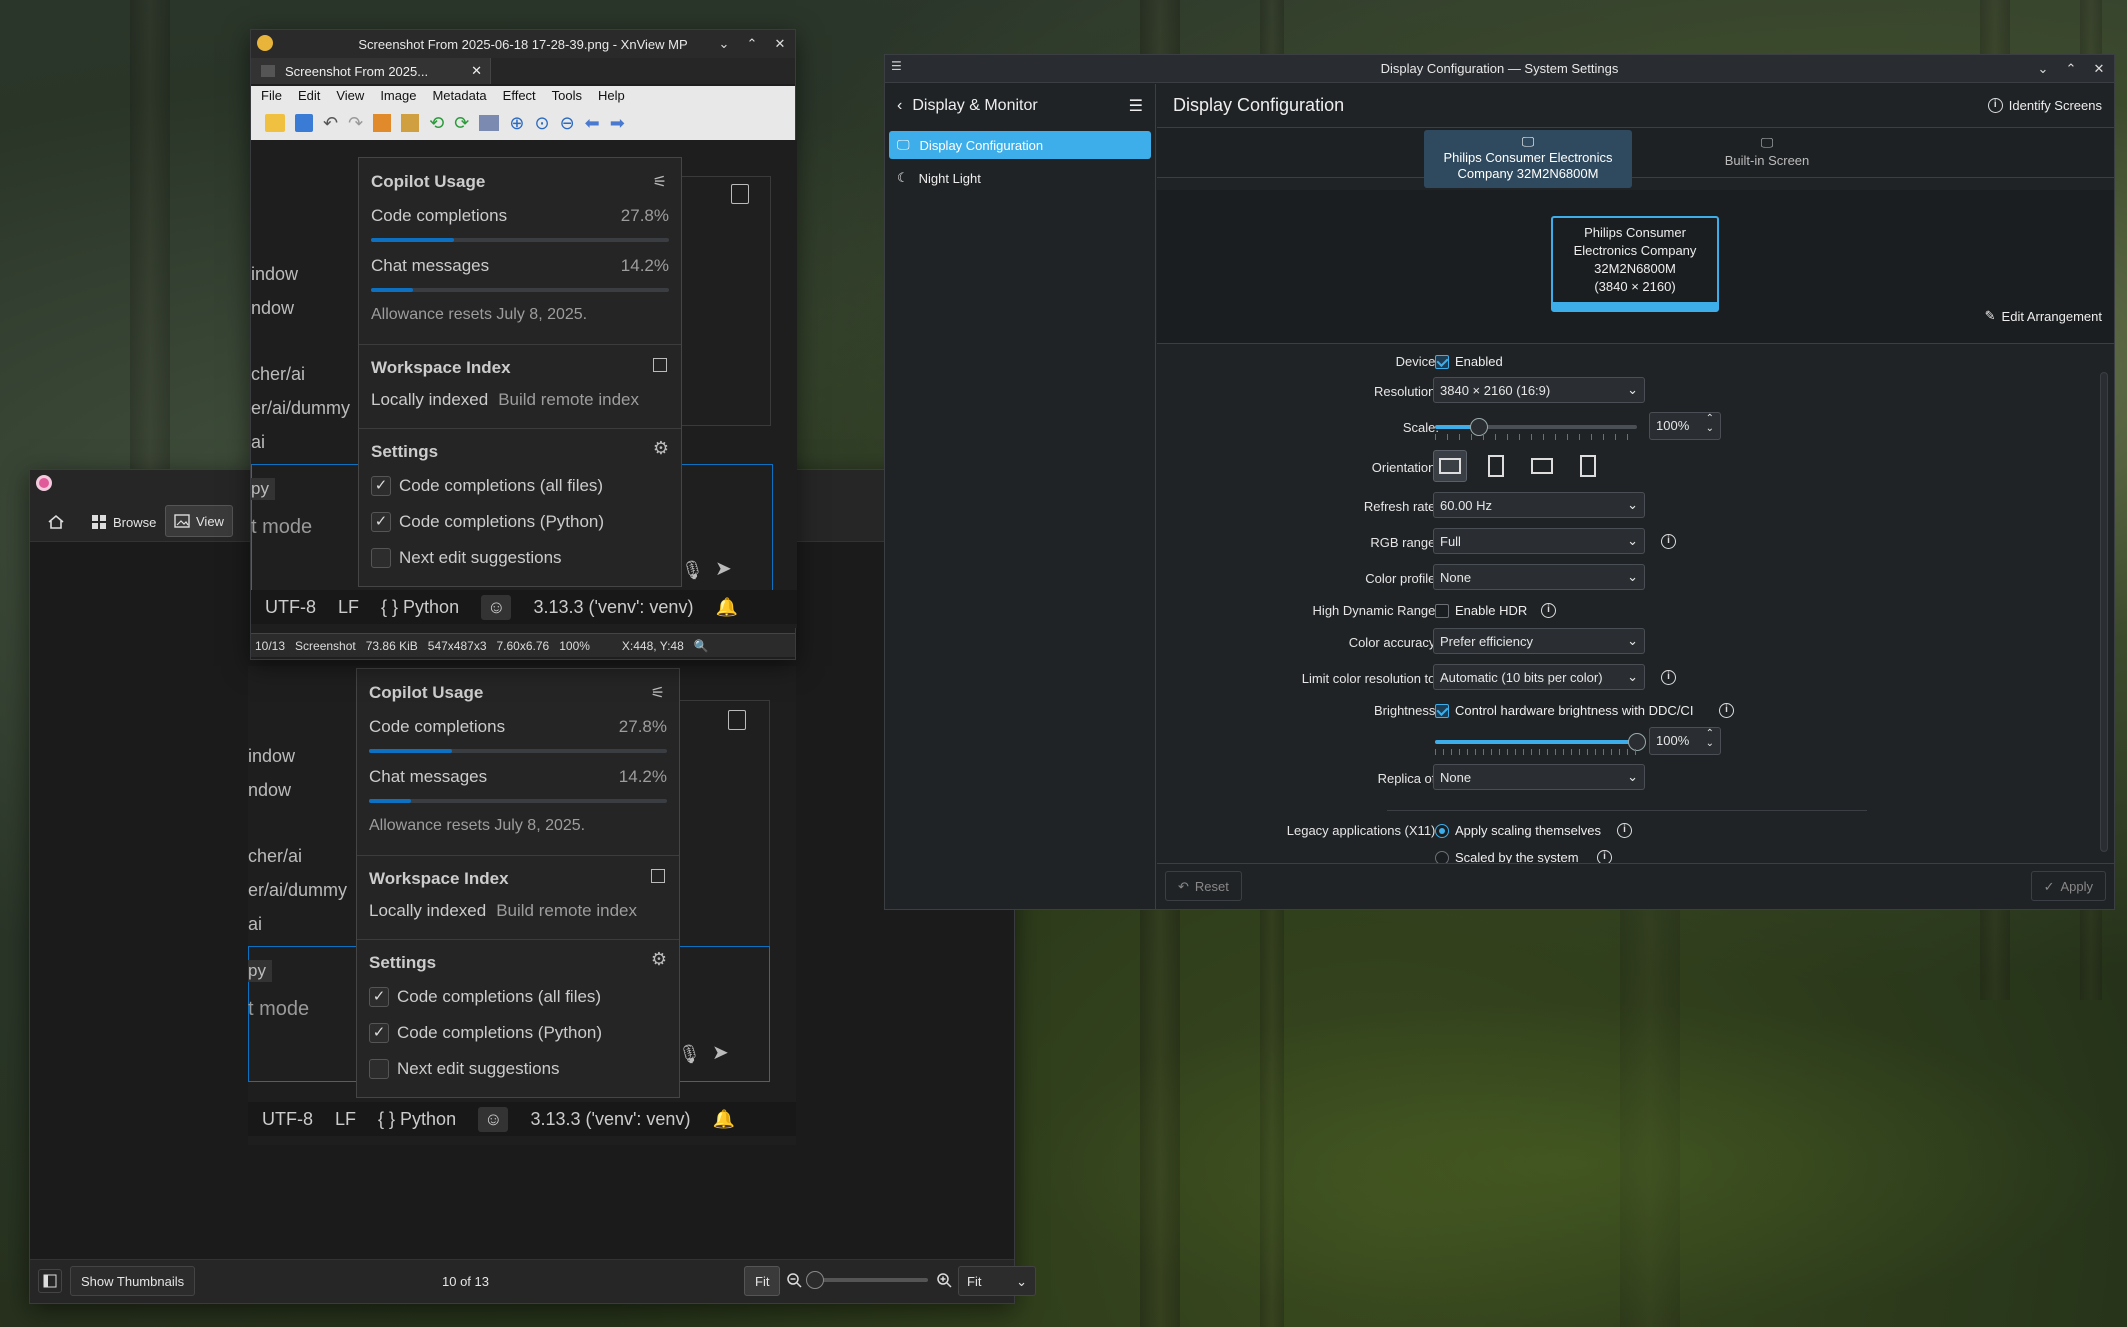 This screenshot has height=1327, width=2127. What do you see at coordinates (762, 1281) in the screenshot?
I see `fit-button: Fit` at bounding box center [762, 1281].